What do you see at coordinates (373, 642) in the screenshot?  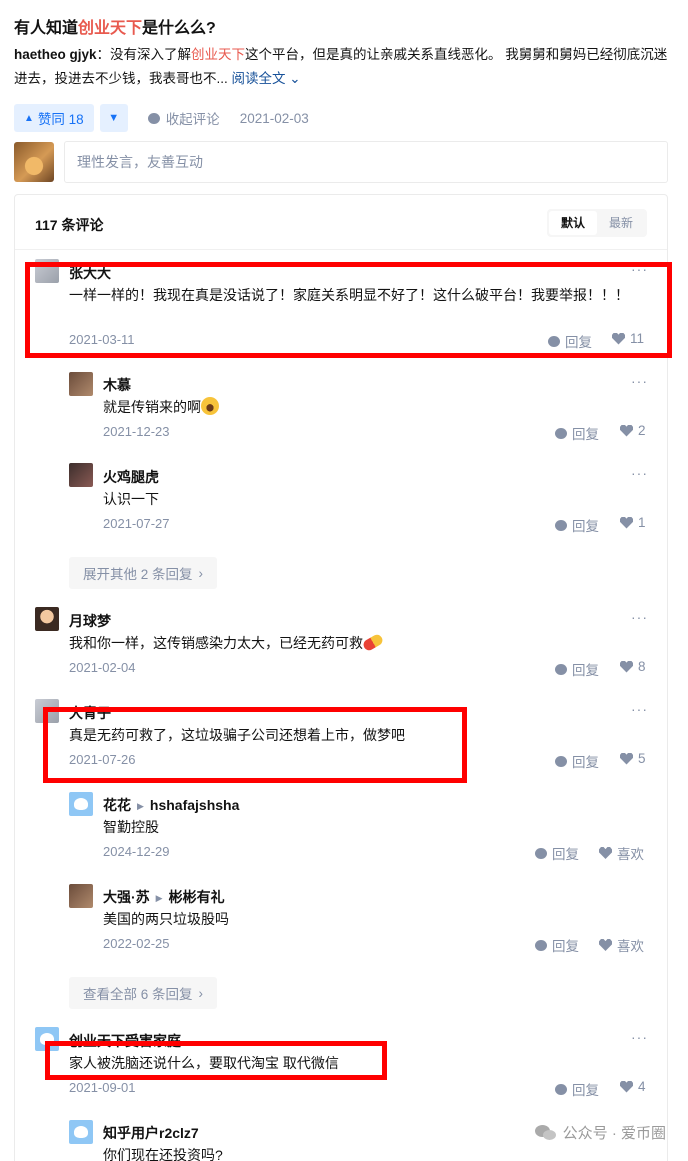 I see `pill-emoji-icon` at bounding box center [373, 642].